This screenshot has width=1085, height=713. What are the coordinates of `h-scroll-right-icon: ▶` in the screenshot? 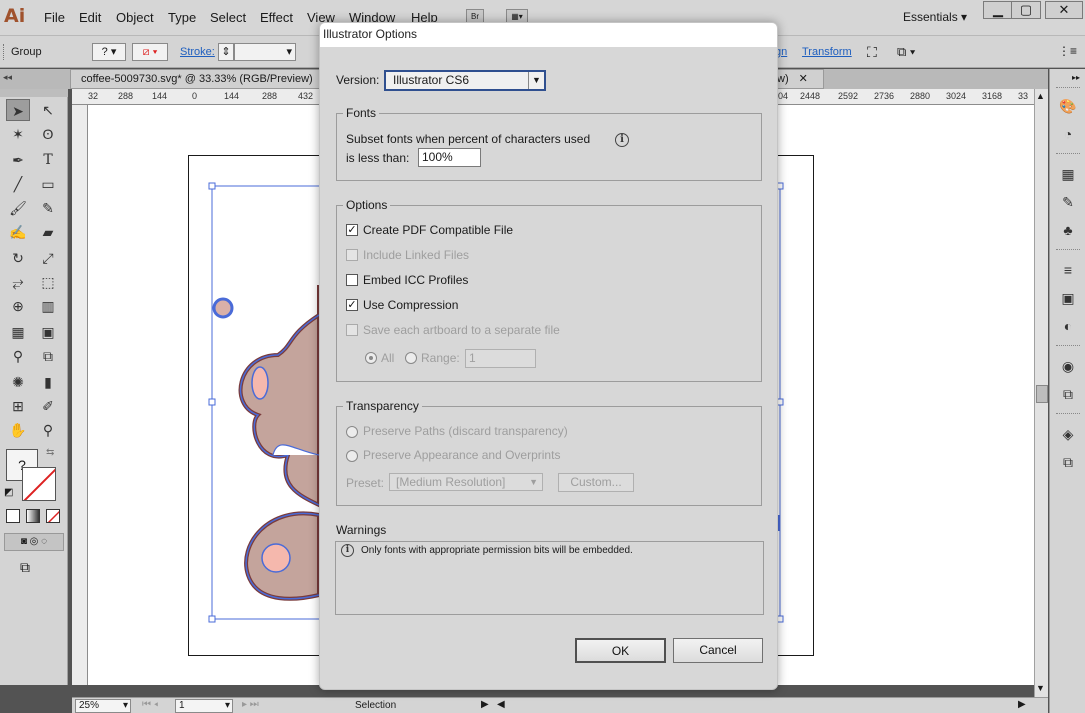 It's located at (1022, 704).